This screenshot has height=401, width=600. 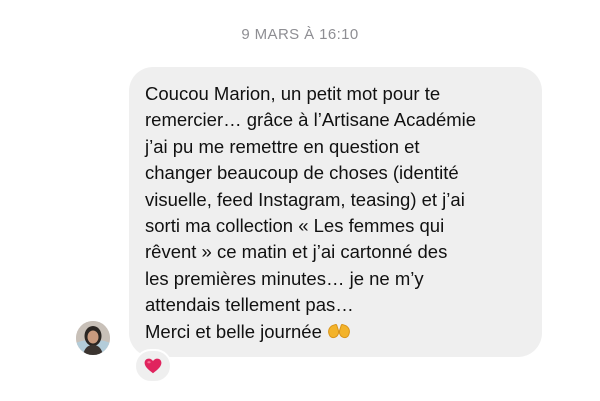 What do you see at coordinates (295, 226) in the screenshot?
I see `message-line: sorti ma collection « Les femmes qui` at bounding box center [295, 226].